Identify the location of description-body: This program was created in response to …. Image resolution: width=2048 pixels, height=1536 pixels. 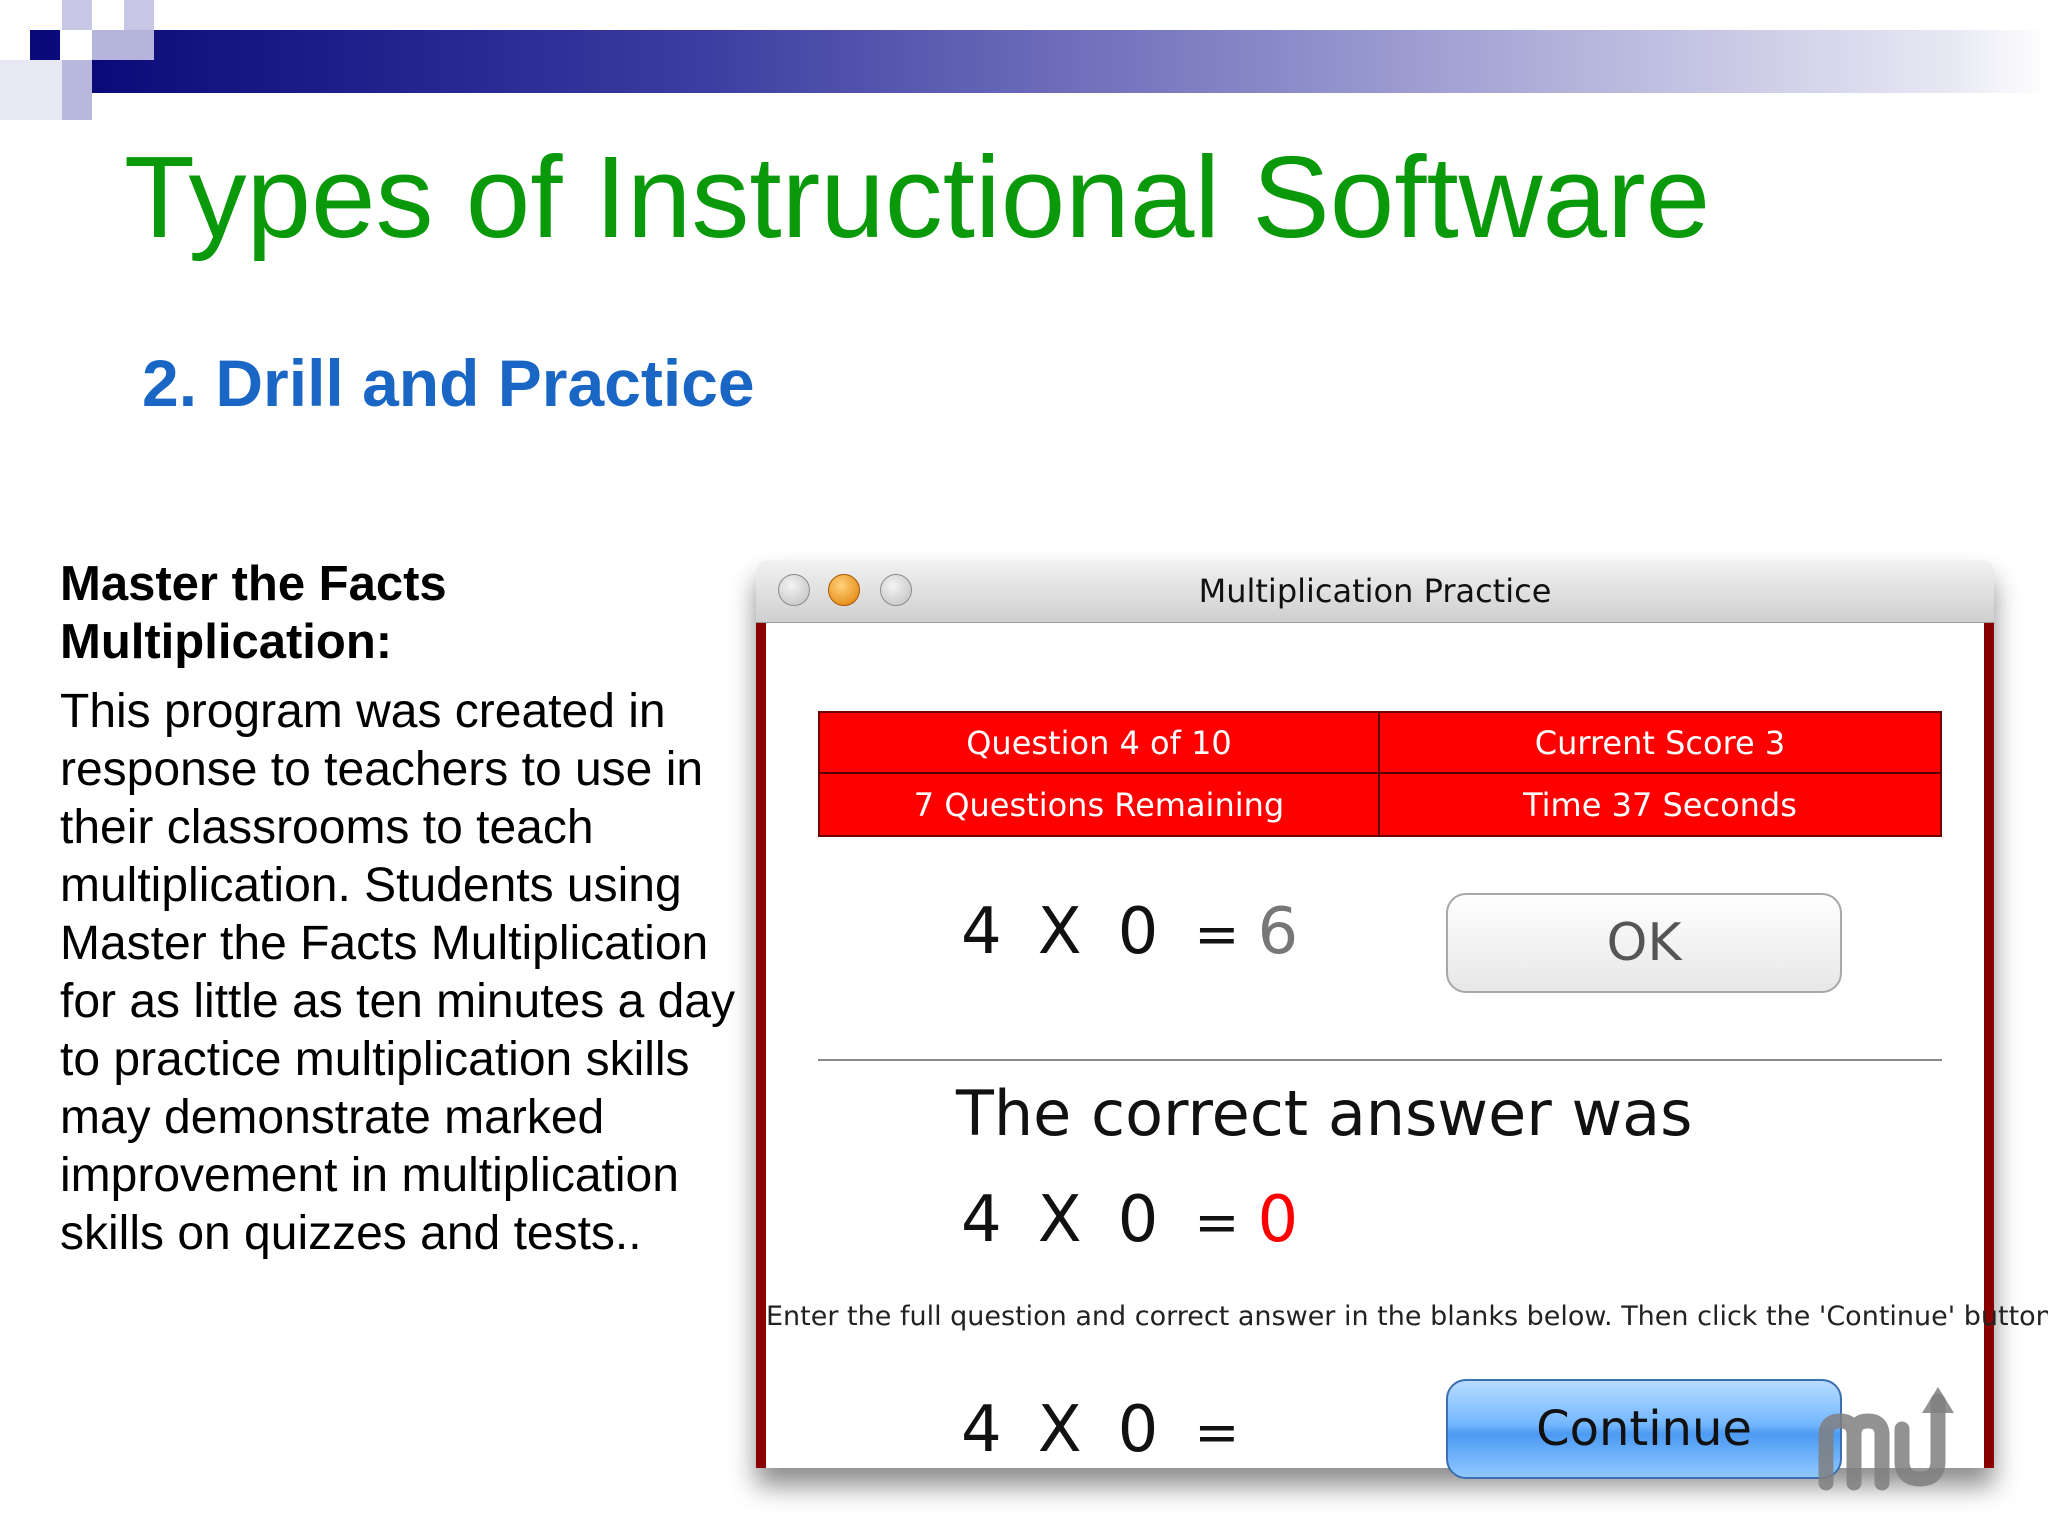
(397, 972).